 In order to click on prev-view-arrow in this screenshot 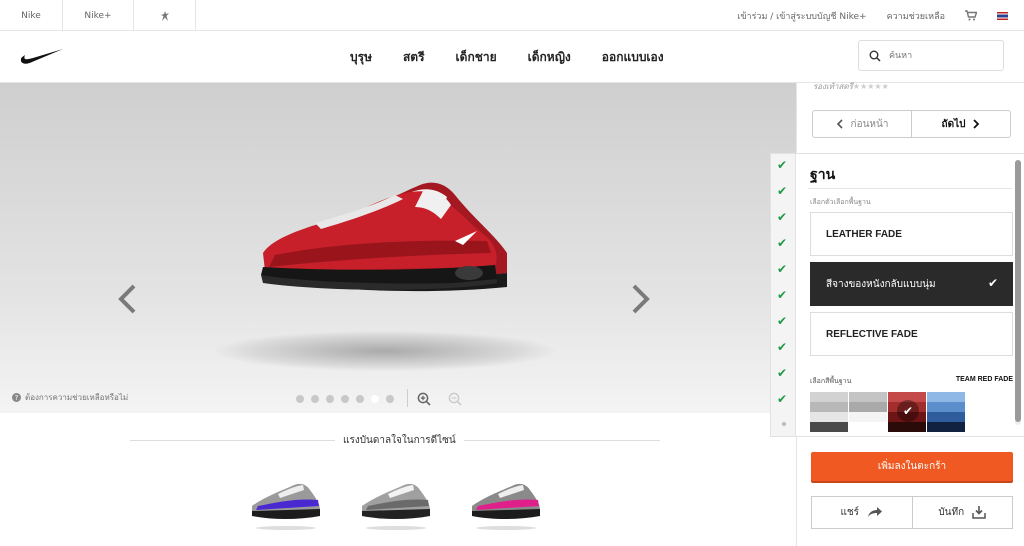, I will do `click(127, 303)`.